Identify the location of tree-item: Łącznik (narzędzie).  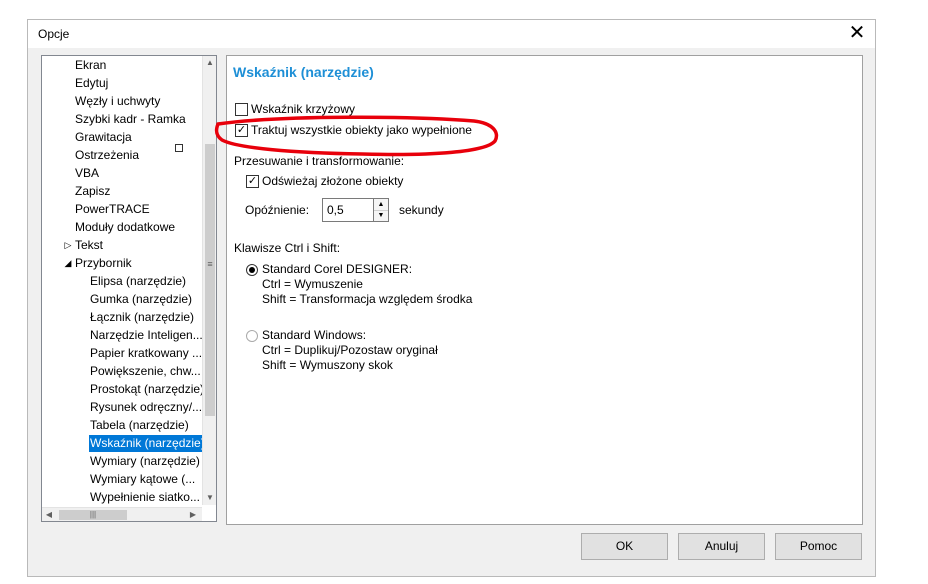
(142, 317).